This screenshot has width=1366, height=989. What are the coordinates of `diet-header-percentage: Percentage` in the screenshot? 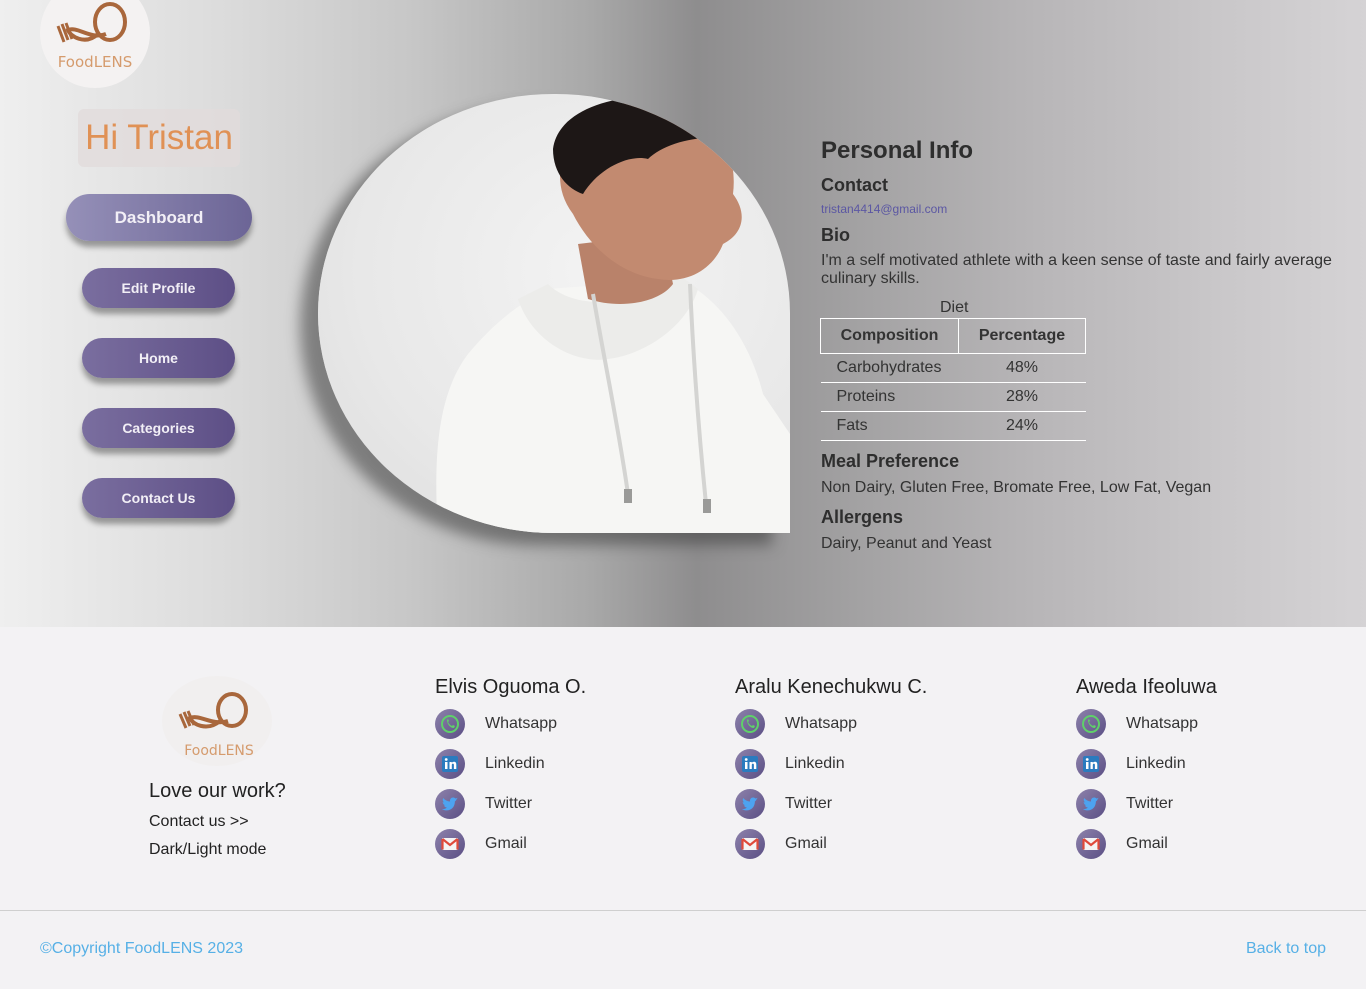 It's located at (1022, 336).